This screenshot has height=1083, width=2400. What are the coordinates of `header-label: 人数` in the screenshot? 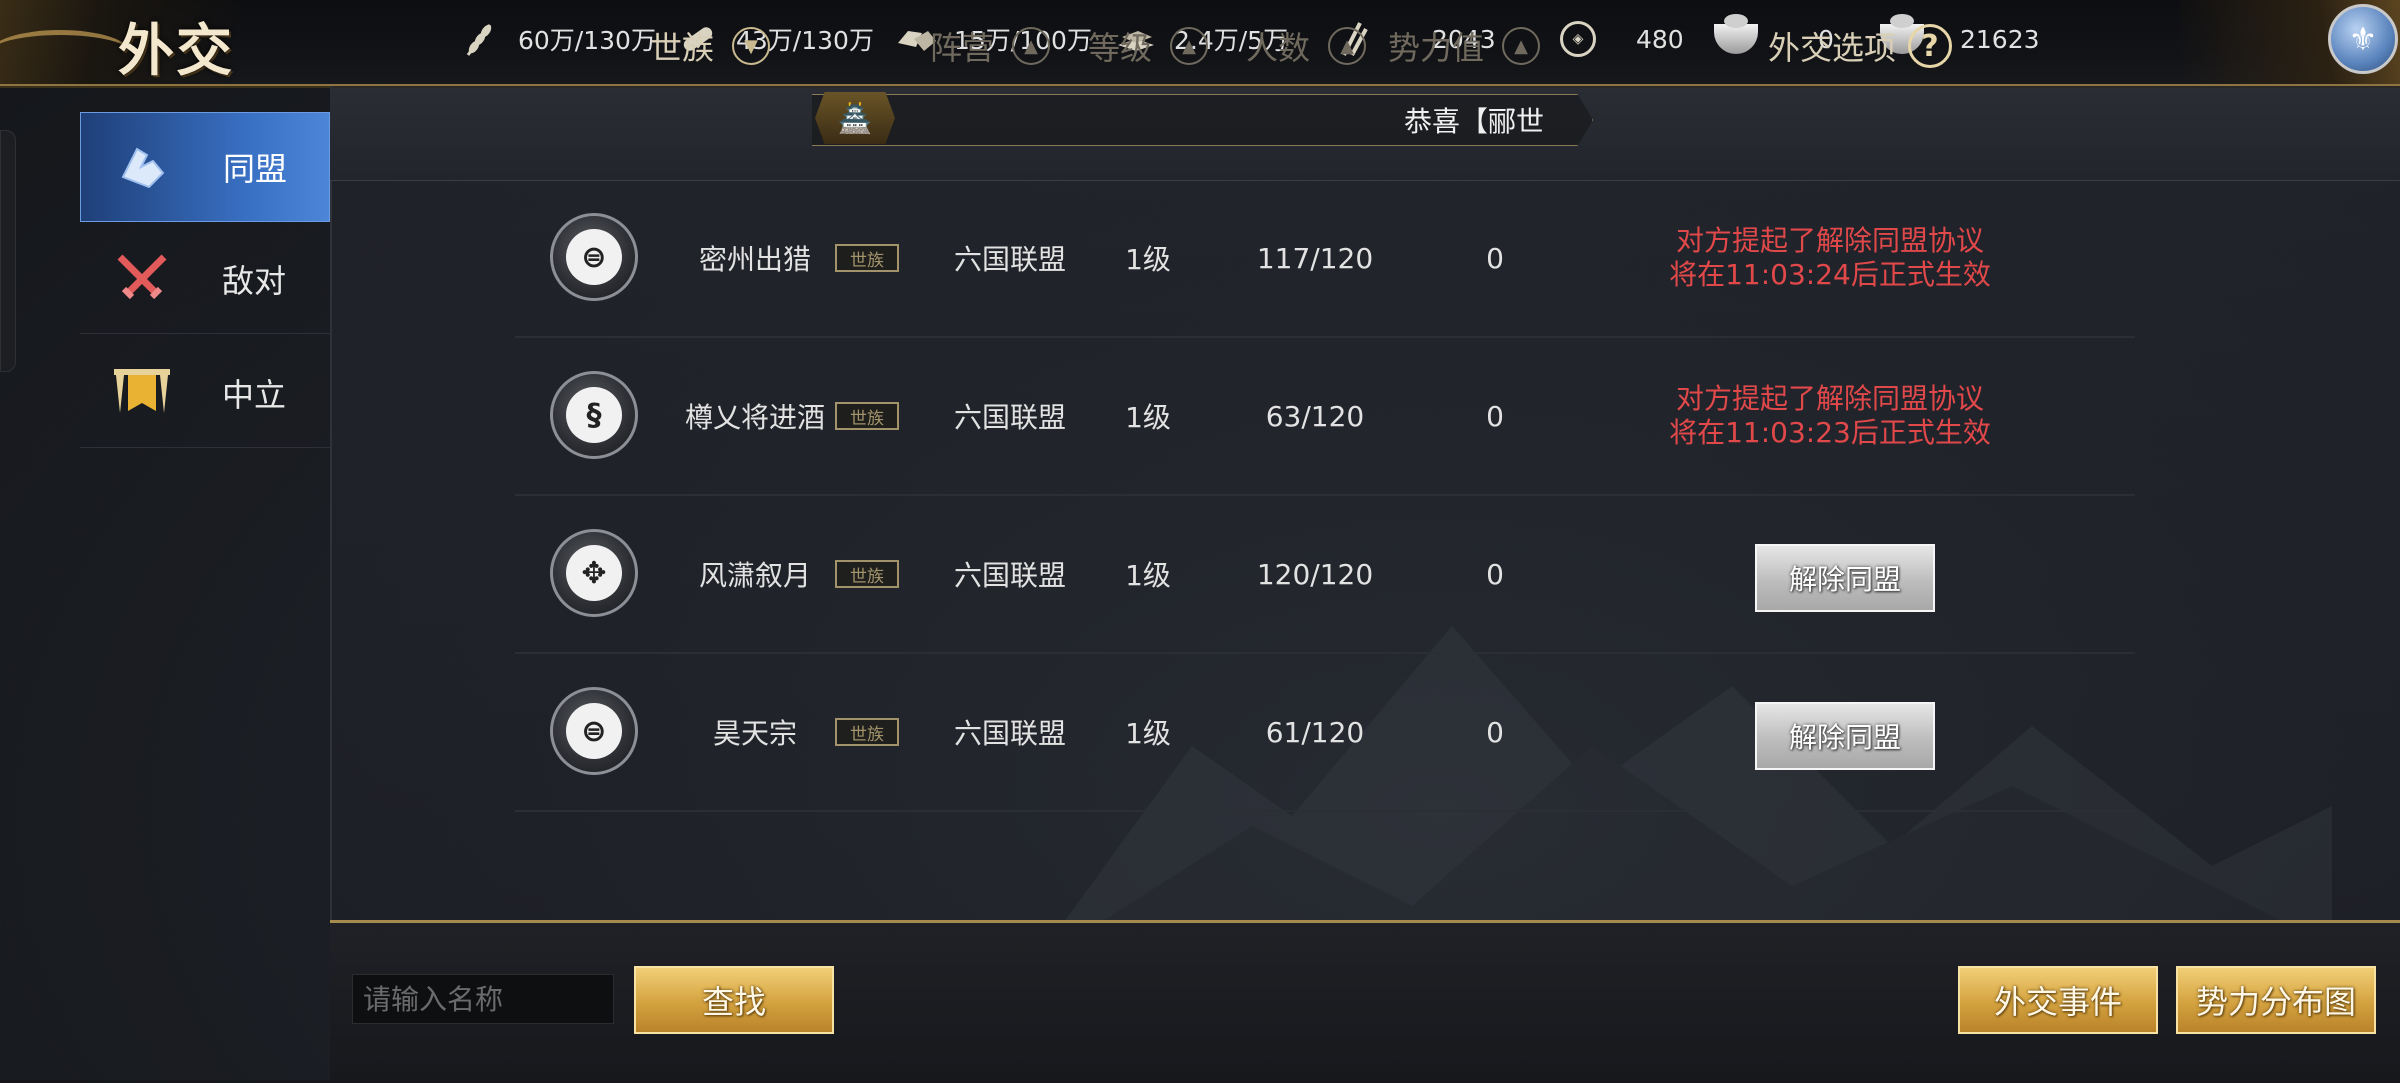 It's located at (1277, 48).